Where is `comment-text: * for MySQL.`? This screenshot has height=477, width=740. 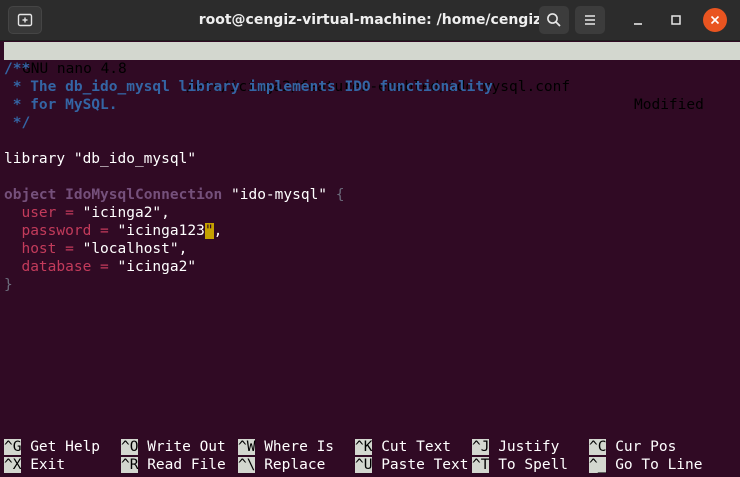 comment-text: * for MySQL. is located at coordinates (61, 105).